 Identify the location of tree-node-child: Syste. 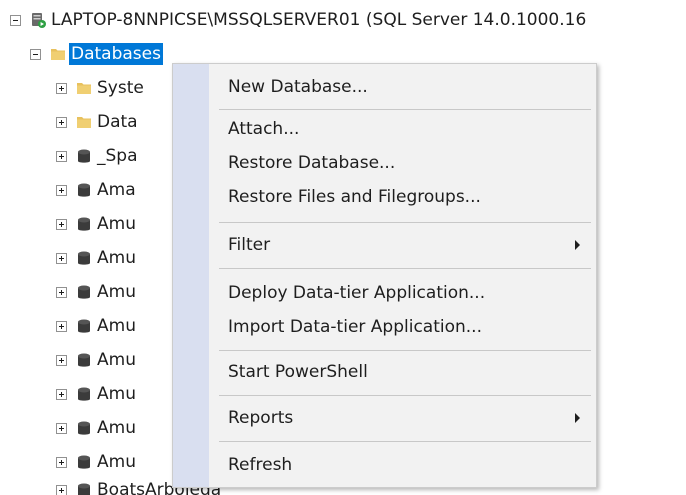
(100, 88).